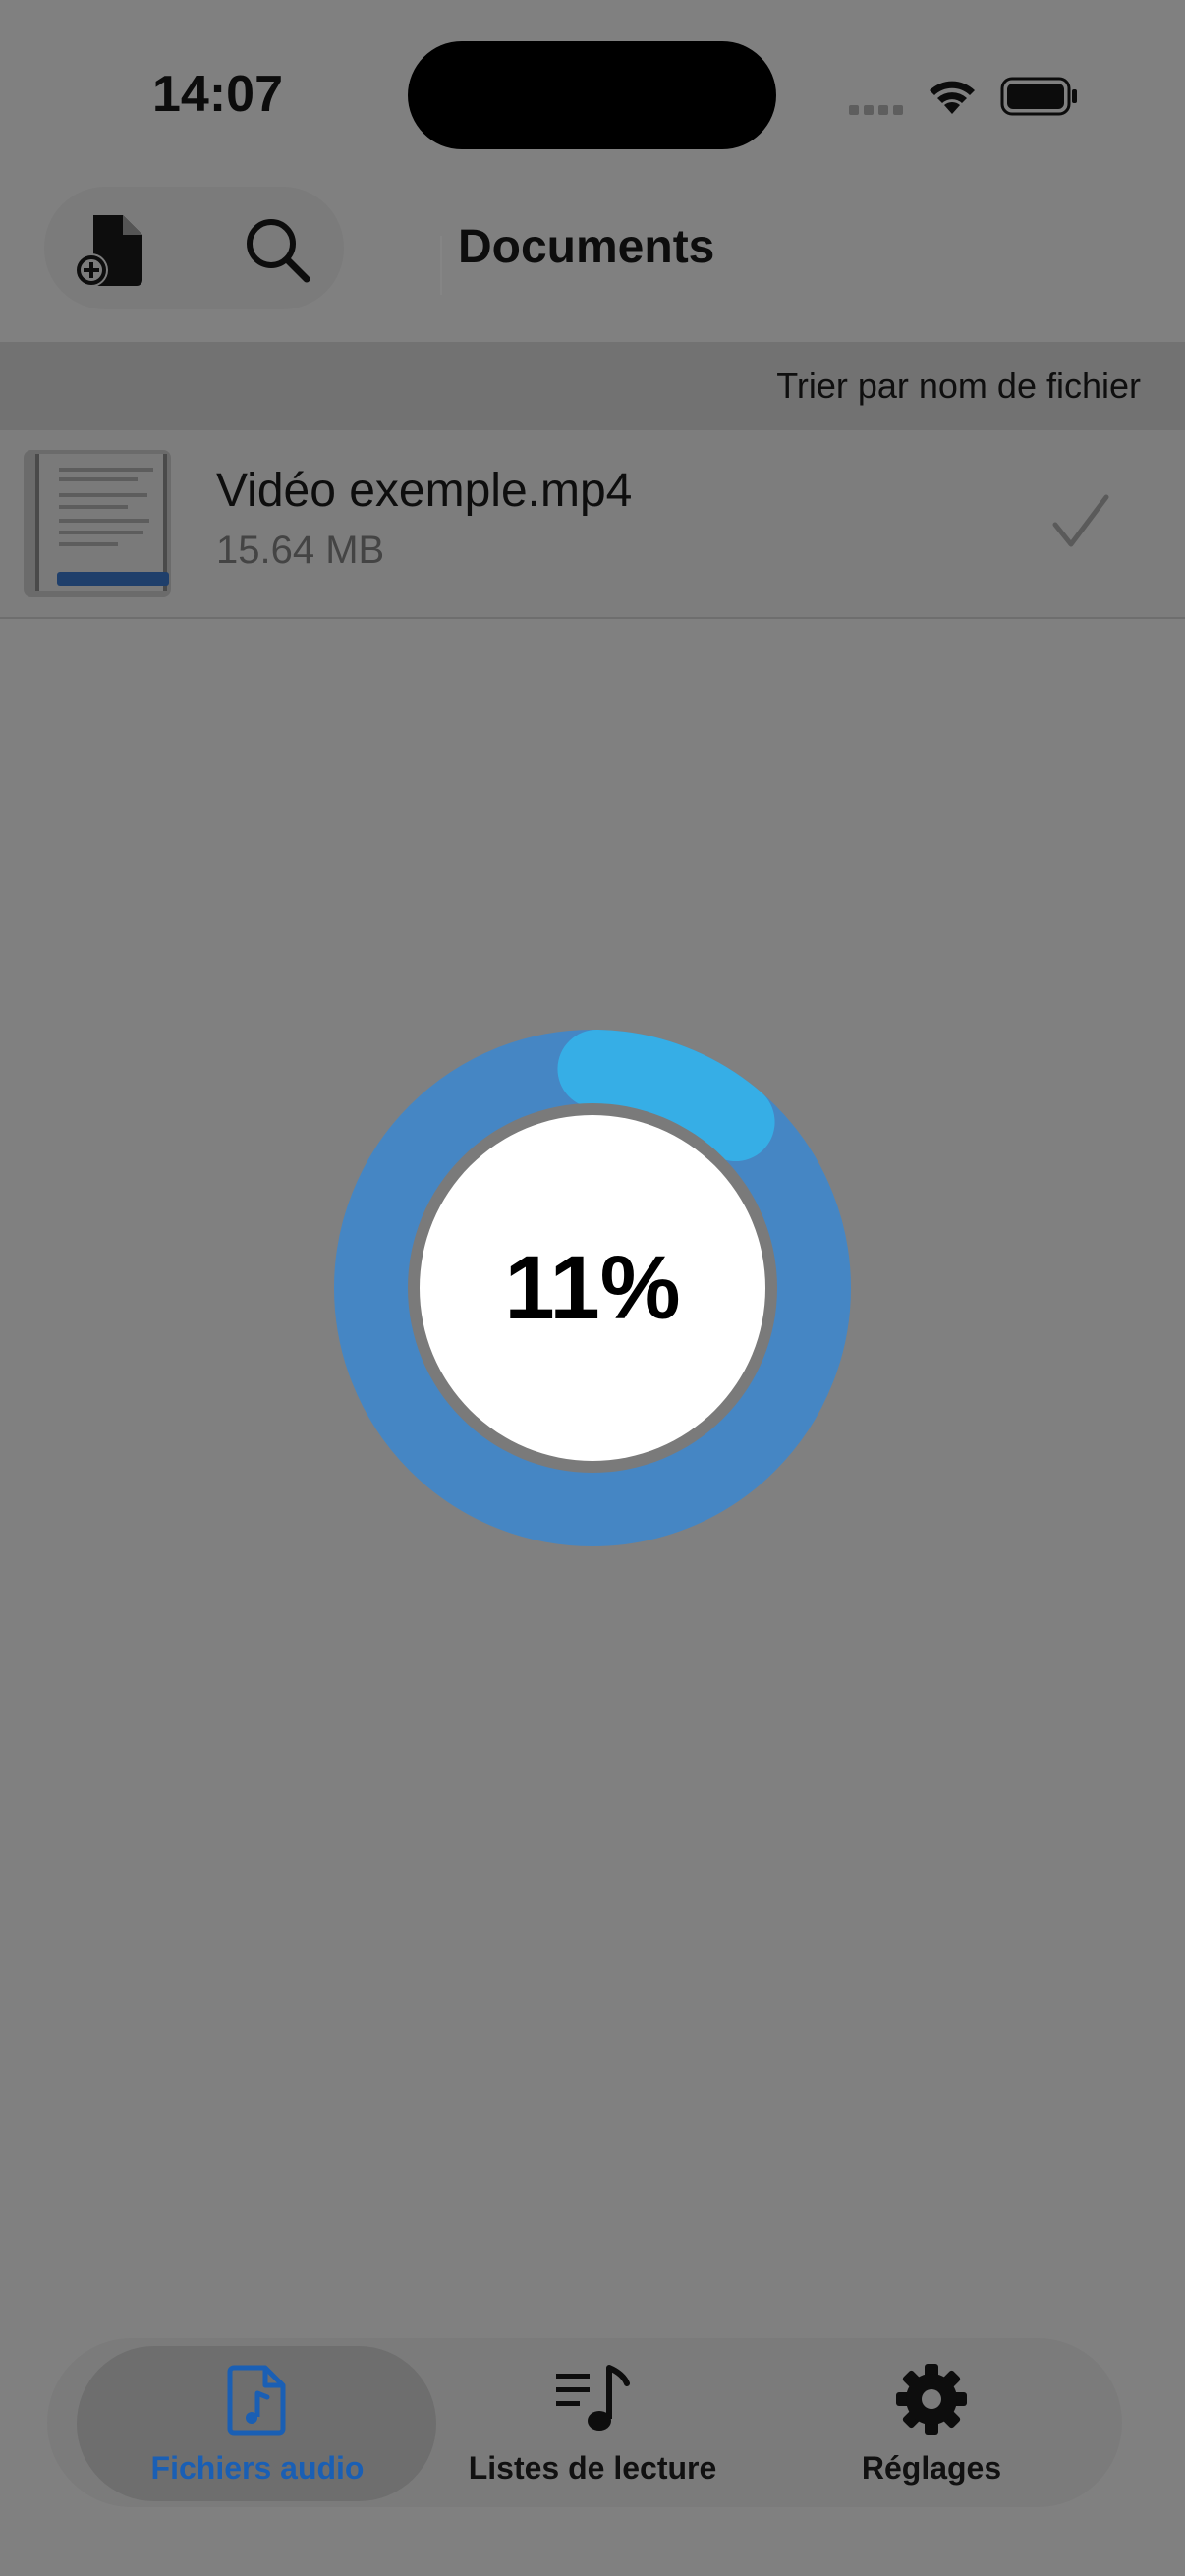  Describe the element at coordinates (592, 386) in the screenshot. I see `sort-bar: Trier par nom de fichier` at that location.